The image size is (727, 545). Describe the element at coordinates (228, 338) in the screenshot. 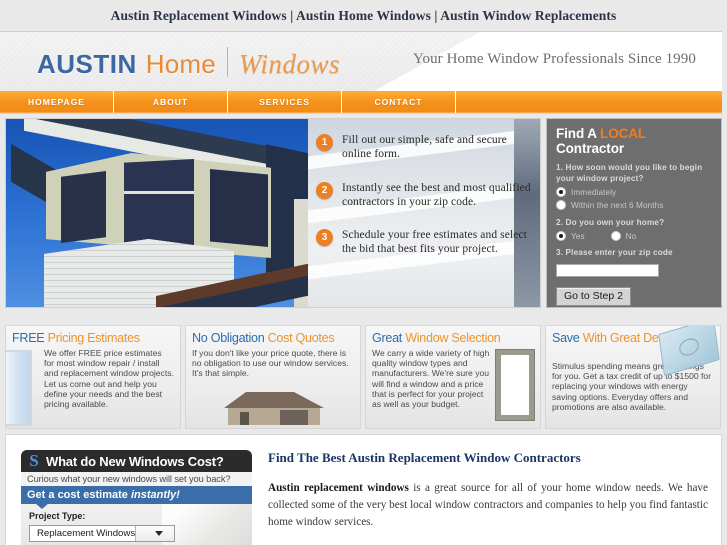

I see `feature-title-part-a: No Obligation` at that location.